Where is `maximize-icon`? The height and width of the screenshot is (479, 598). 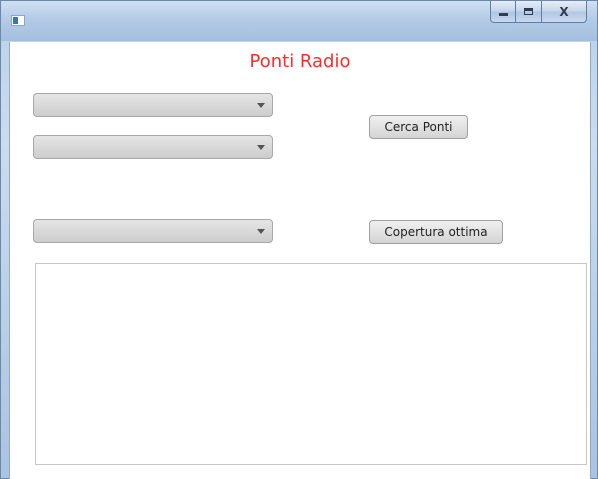 maximize-icon is located at coordinates (528, 11).